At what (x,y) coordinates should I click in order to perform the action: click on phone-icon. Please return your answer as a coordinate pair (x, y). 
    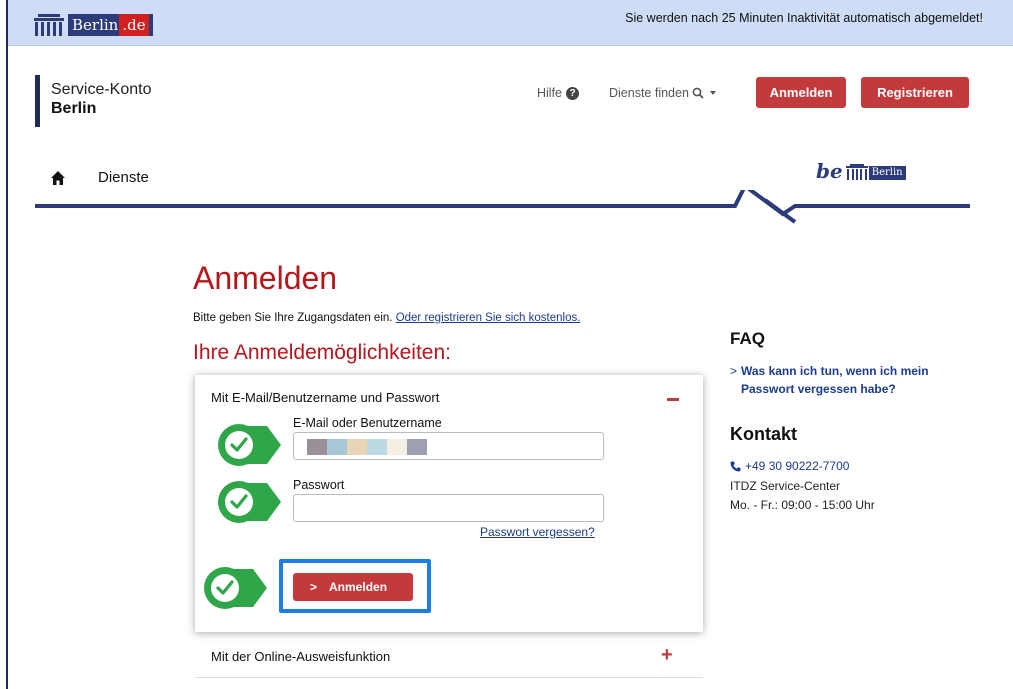
    Looking at the image, I should click on (735, 466).